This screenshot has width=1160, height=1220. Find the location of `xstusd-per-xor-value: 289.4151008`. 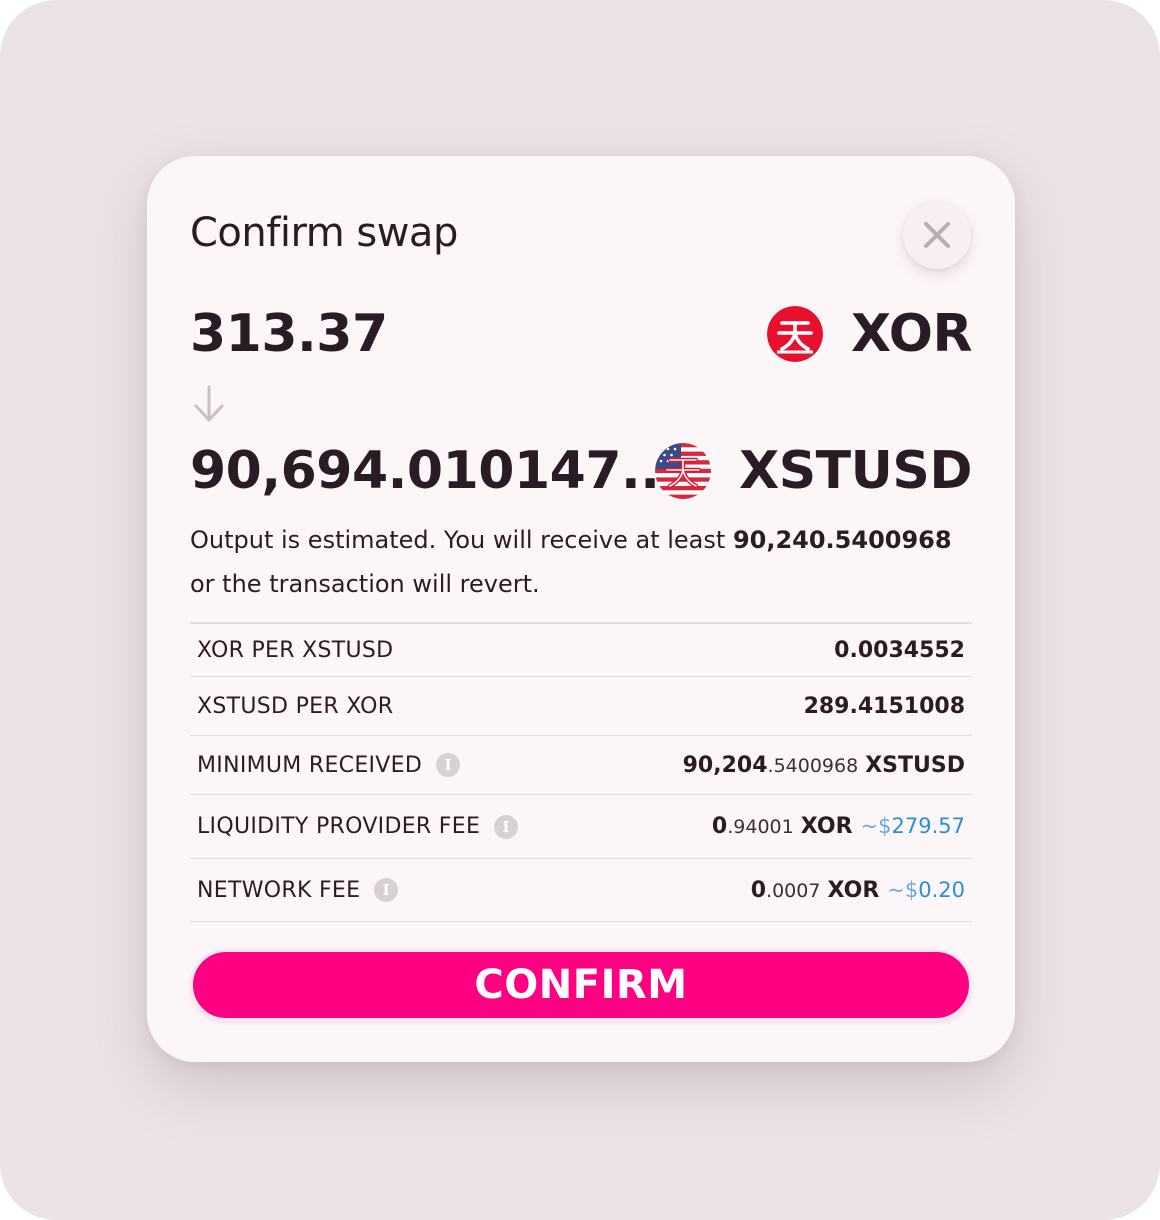

xstusd-per-xor-value: 289.4151008 is located at coordinates (884, 706).